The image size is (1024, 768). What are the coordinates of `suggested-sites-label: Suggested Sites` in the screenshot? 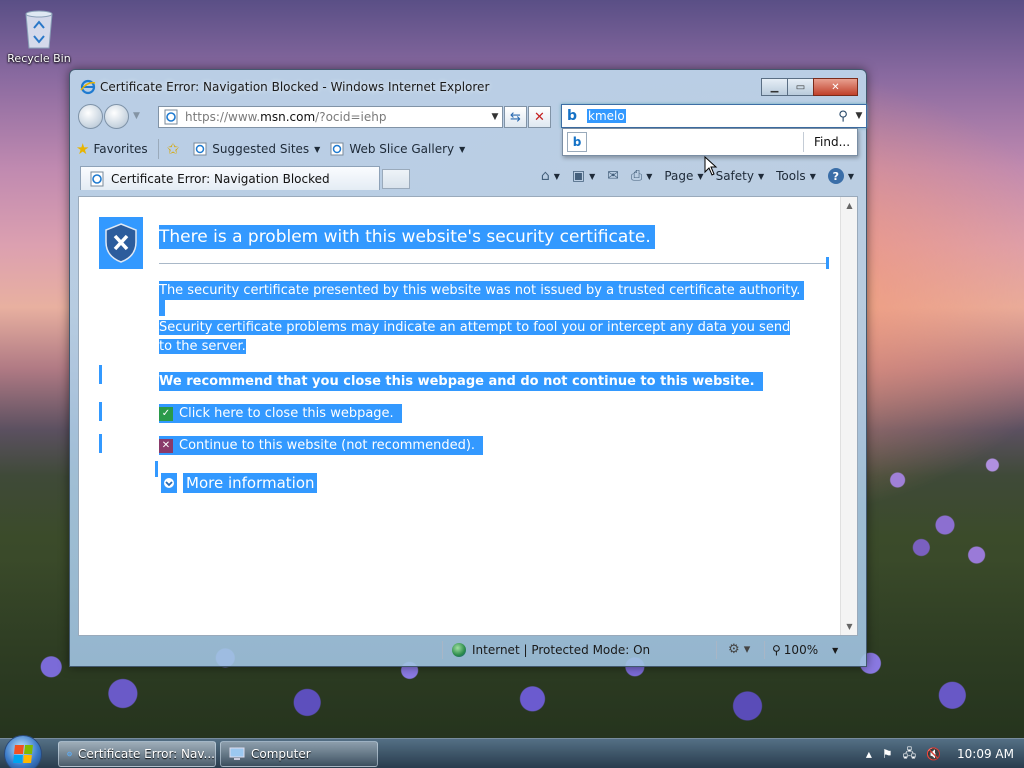 It's located at (261, 149).